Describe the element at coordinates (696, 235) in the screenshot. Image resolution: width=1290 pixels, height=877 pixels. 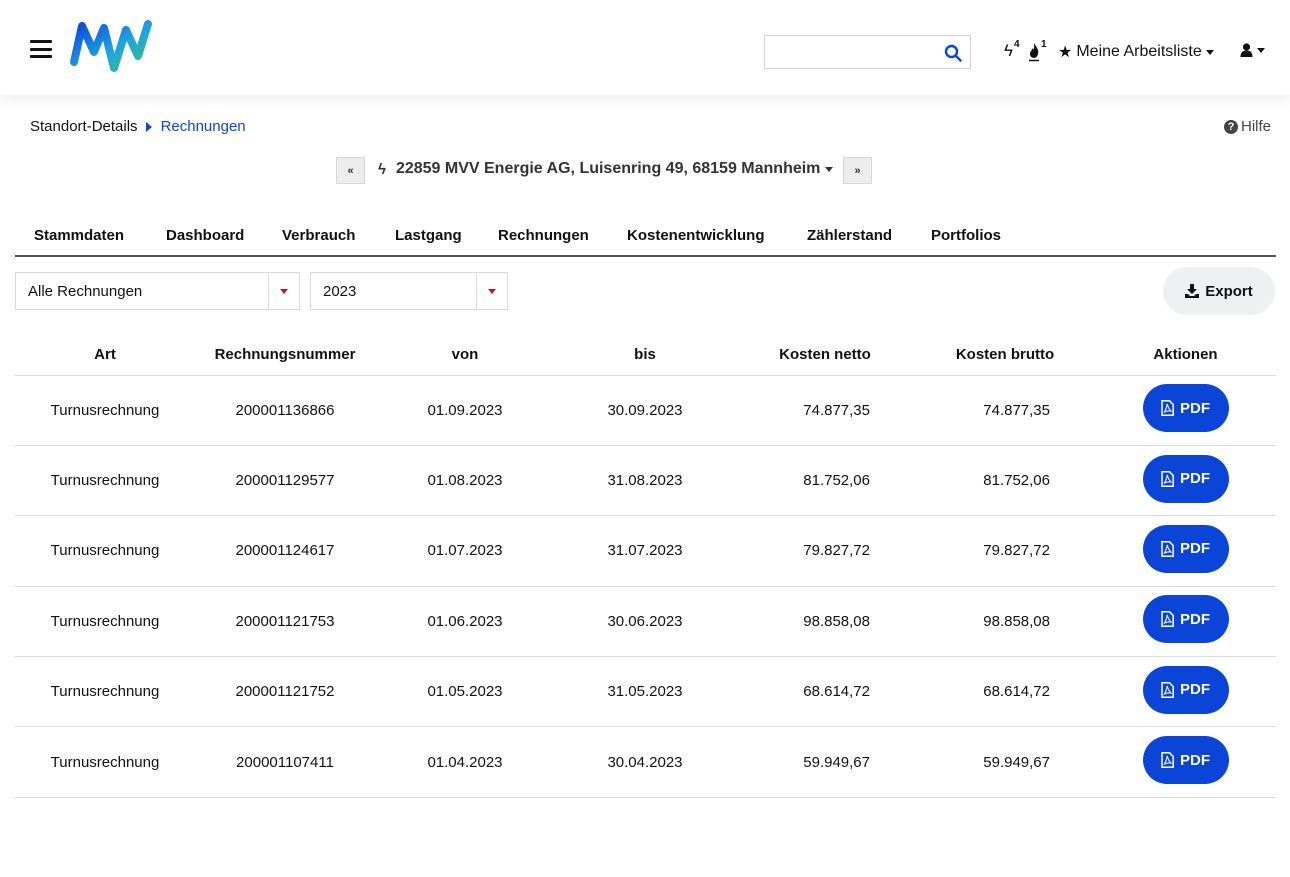
I see `tab-kostenentwicklung: Kostenentwicklung` at that location.